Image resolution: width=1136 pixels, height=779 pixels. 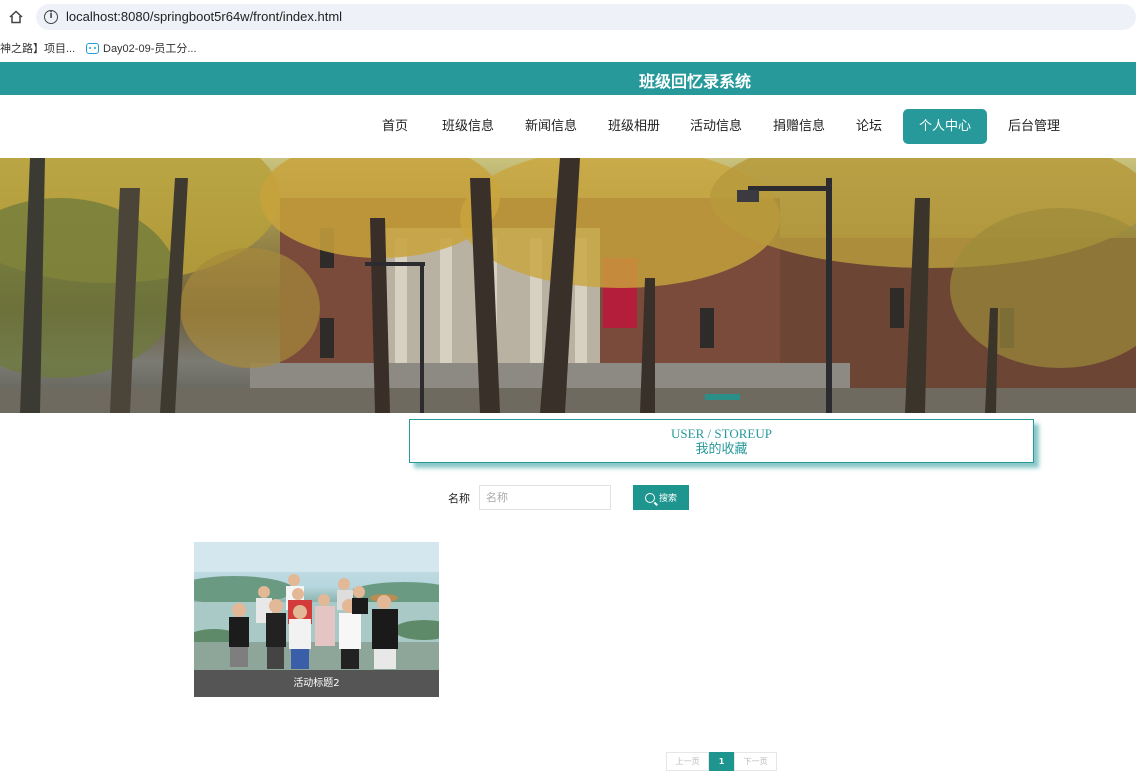 I want to click on search-icon, so click(x=649, y=497).